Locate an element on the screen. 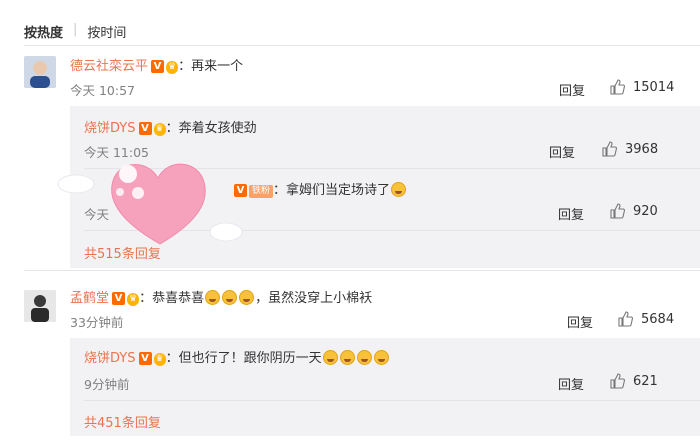  like-count: 621 is located at coordinates (645, 381).